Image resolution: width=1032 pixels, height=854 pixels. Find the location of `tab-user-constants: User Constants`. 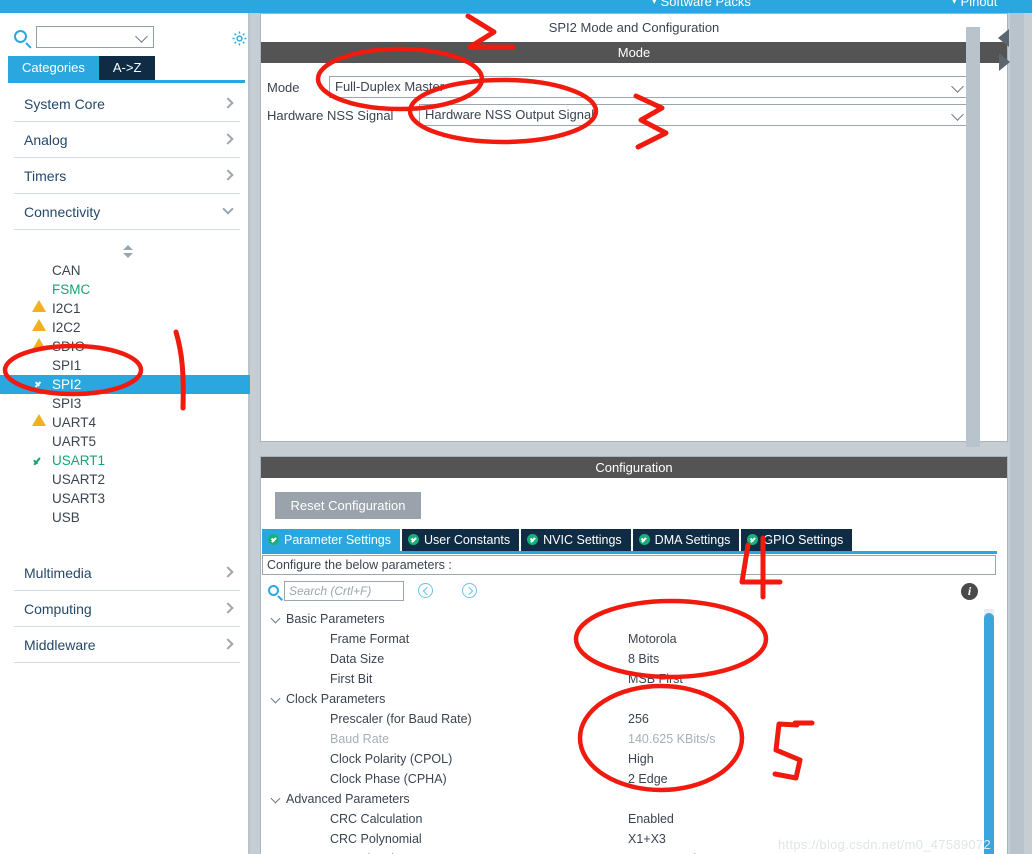

tab-user-constants: User Constants is located at coordinates (461, 540).